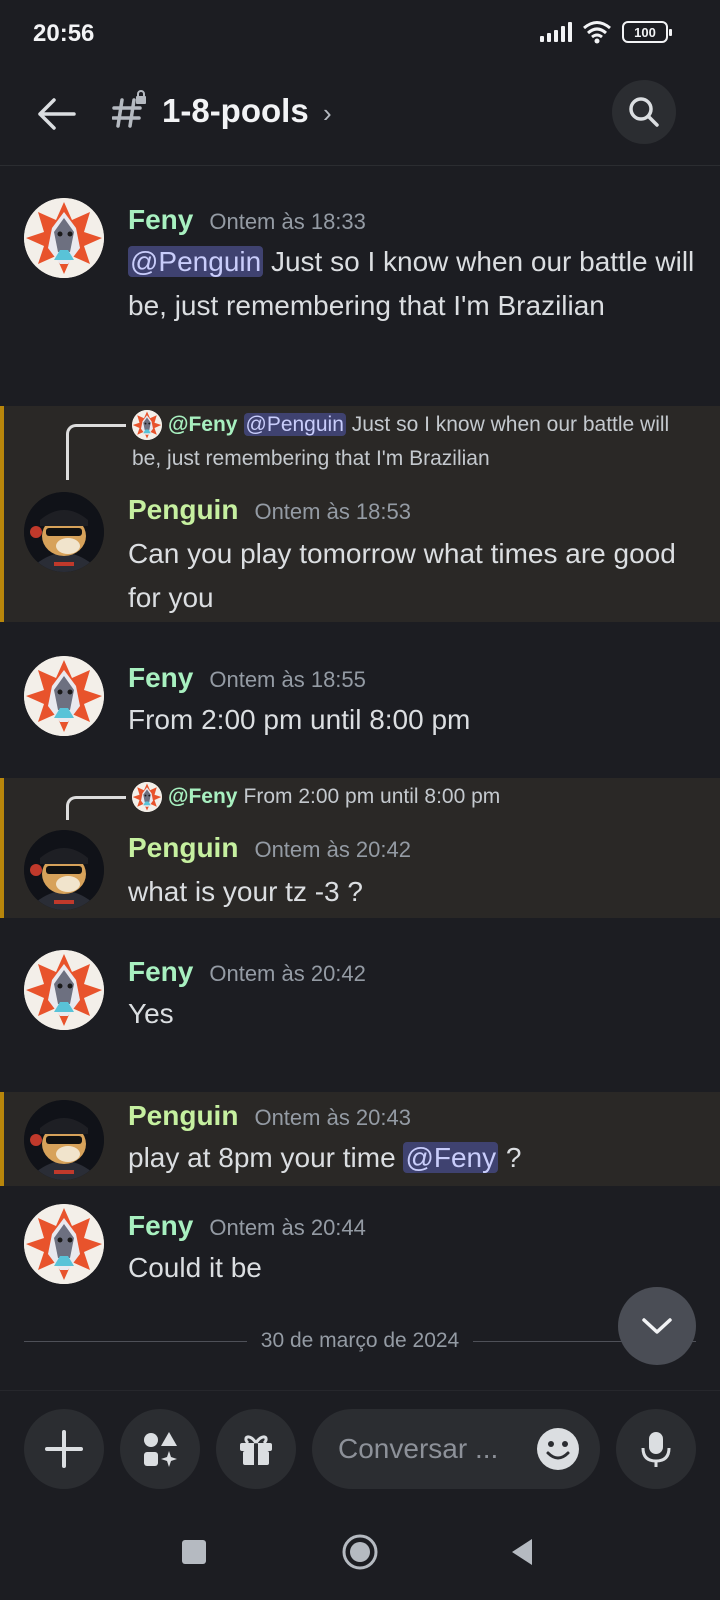 The width and height of the screenshot is (720, 1600). I want to click on back-nav-button, so click(522, 1552).